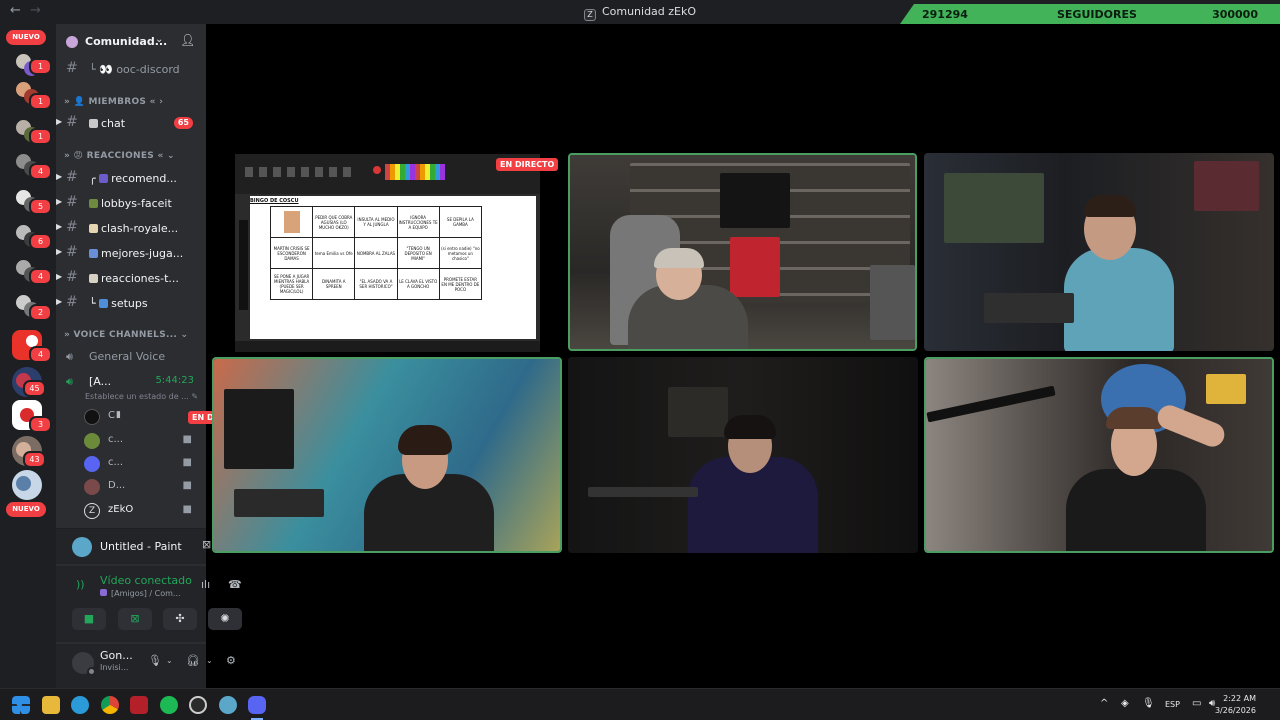 The height and width of the screenshot is (720, 1280). What do you see at coordinates (131, 303) in the screenshot?
I see `channel-item: ▶ # └ setups` at bounding box center [131, 303].